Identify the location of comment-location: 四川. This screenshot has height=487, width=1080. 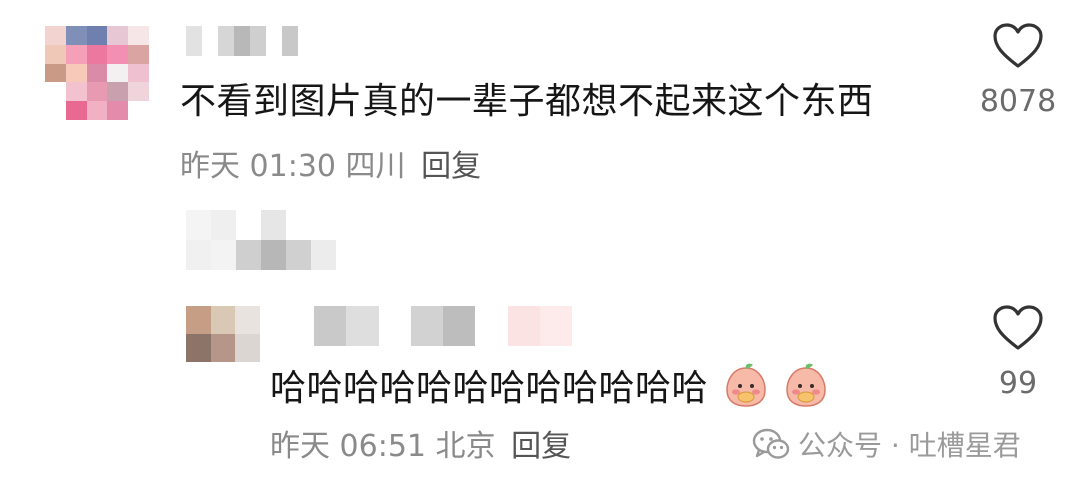
(375, 166).